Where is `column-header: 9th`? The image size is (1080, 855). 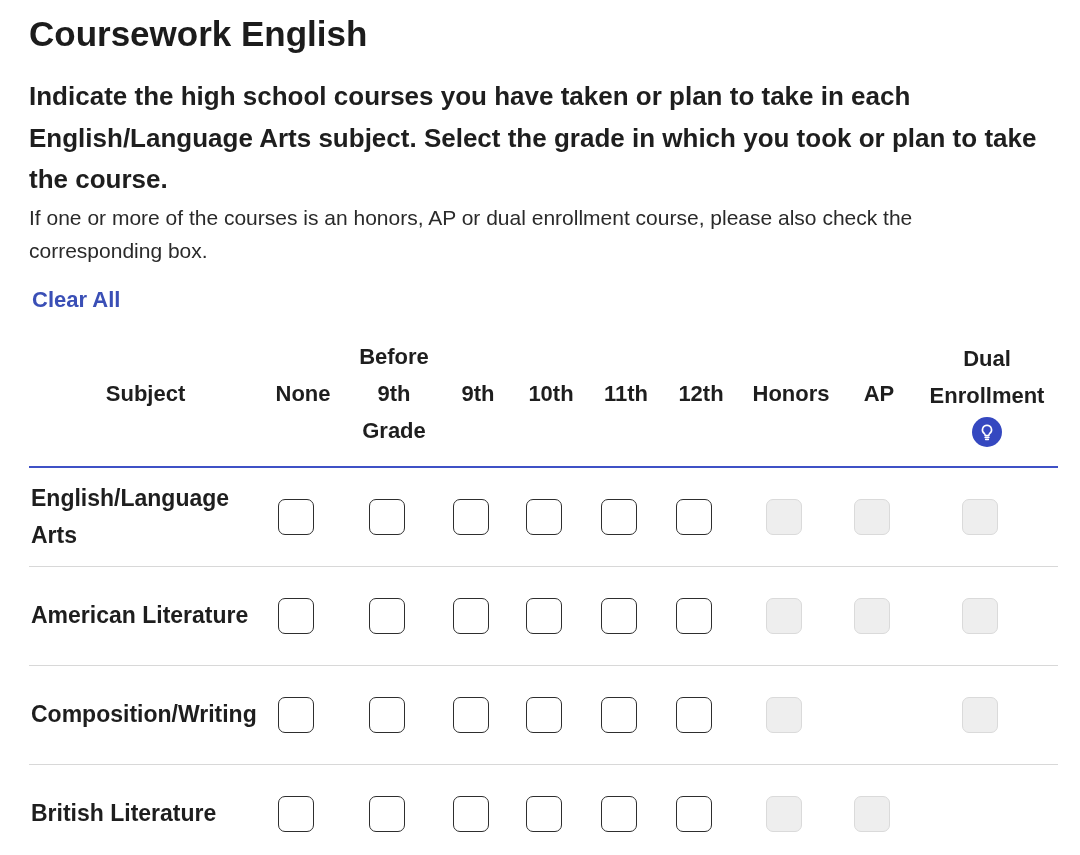 column-header: 9th is located at coordinates (478, 393).